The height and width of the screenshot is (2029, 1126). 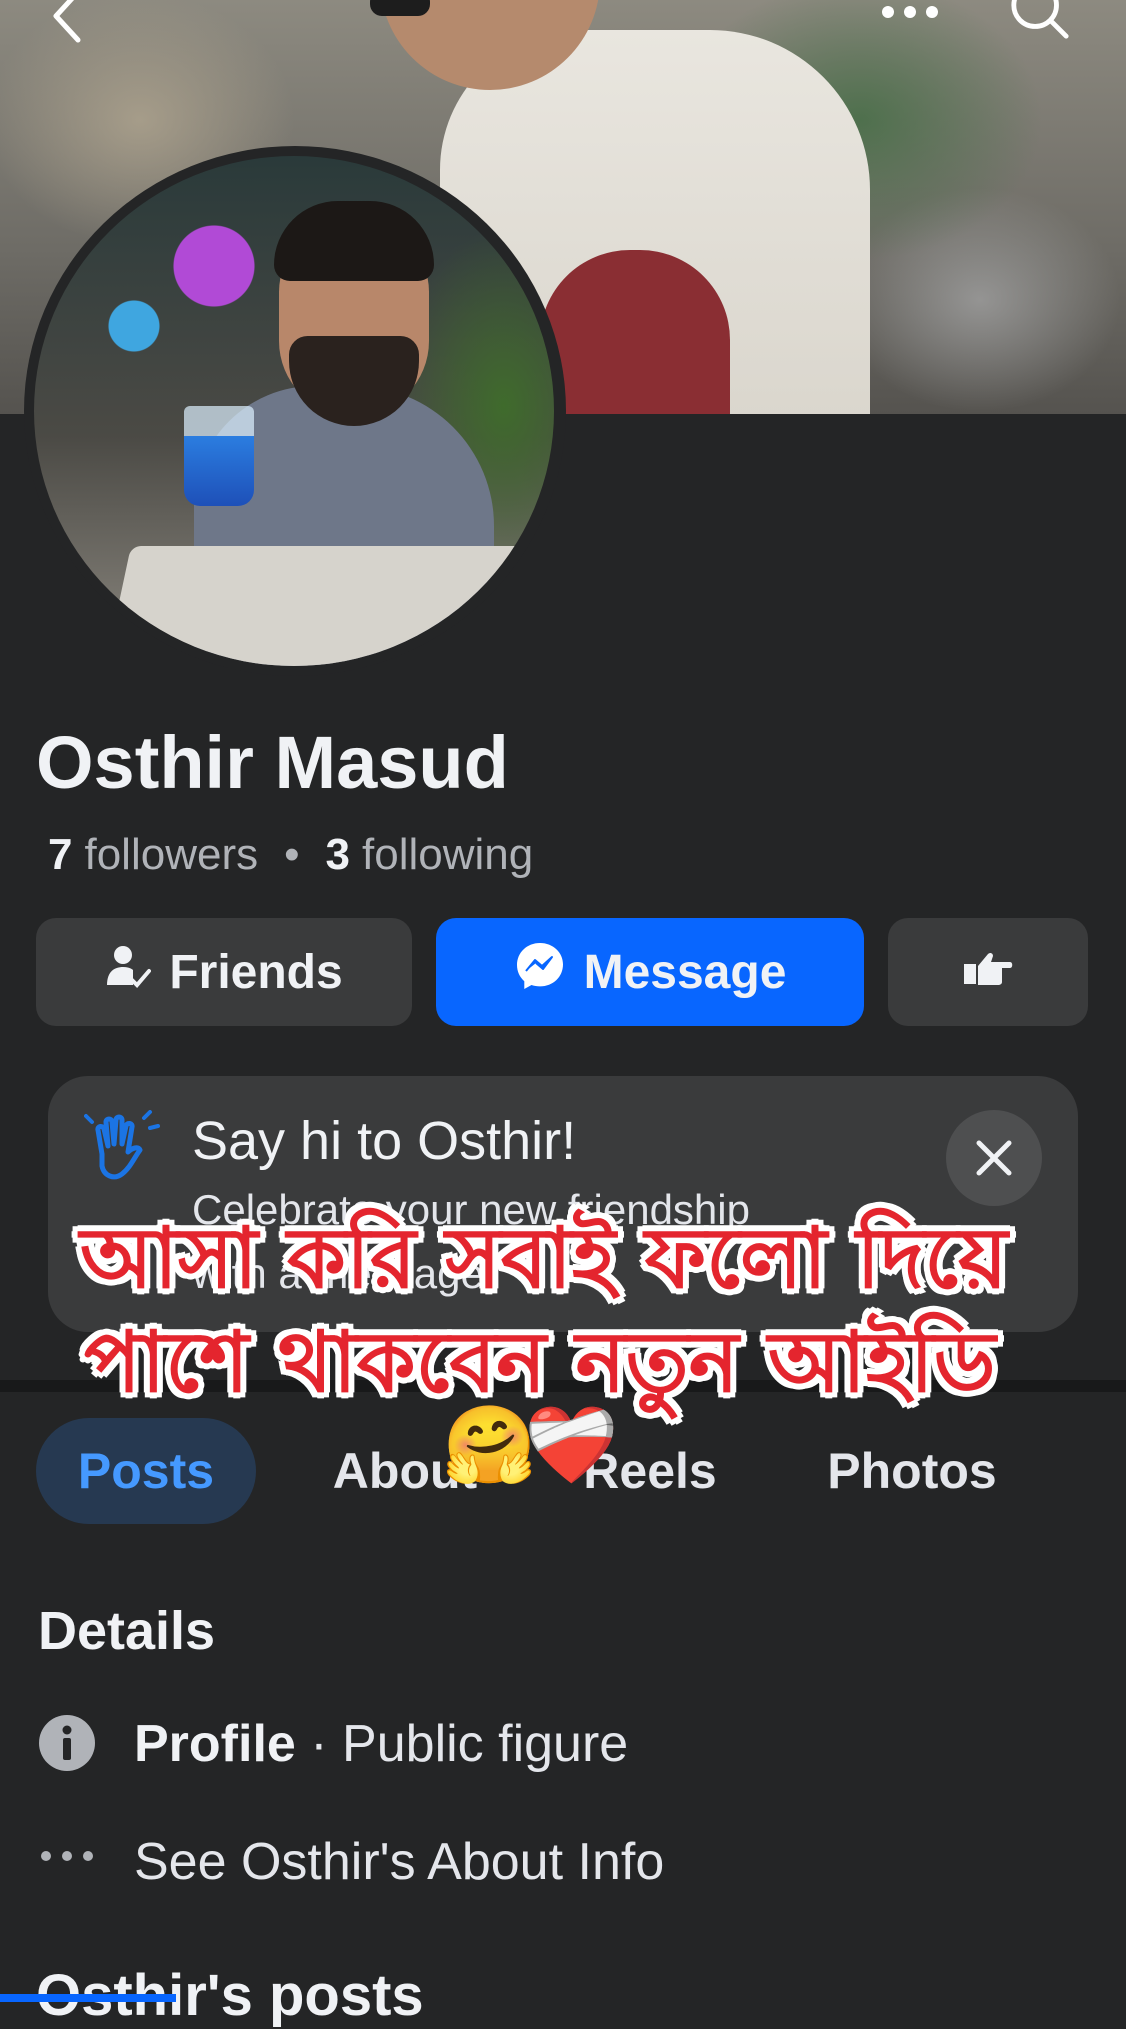 I want to click on profile-category: Profile · Public figure, so click(x=381, y=1744).